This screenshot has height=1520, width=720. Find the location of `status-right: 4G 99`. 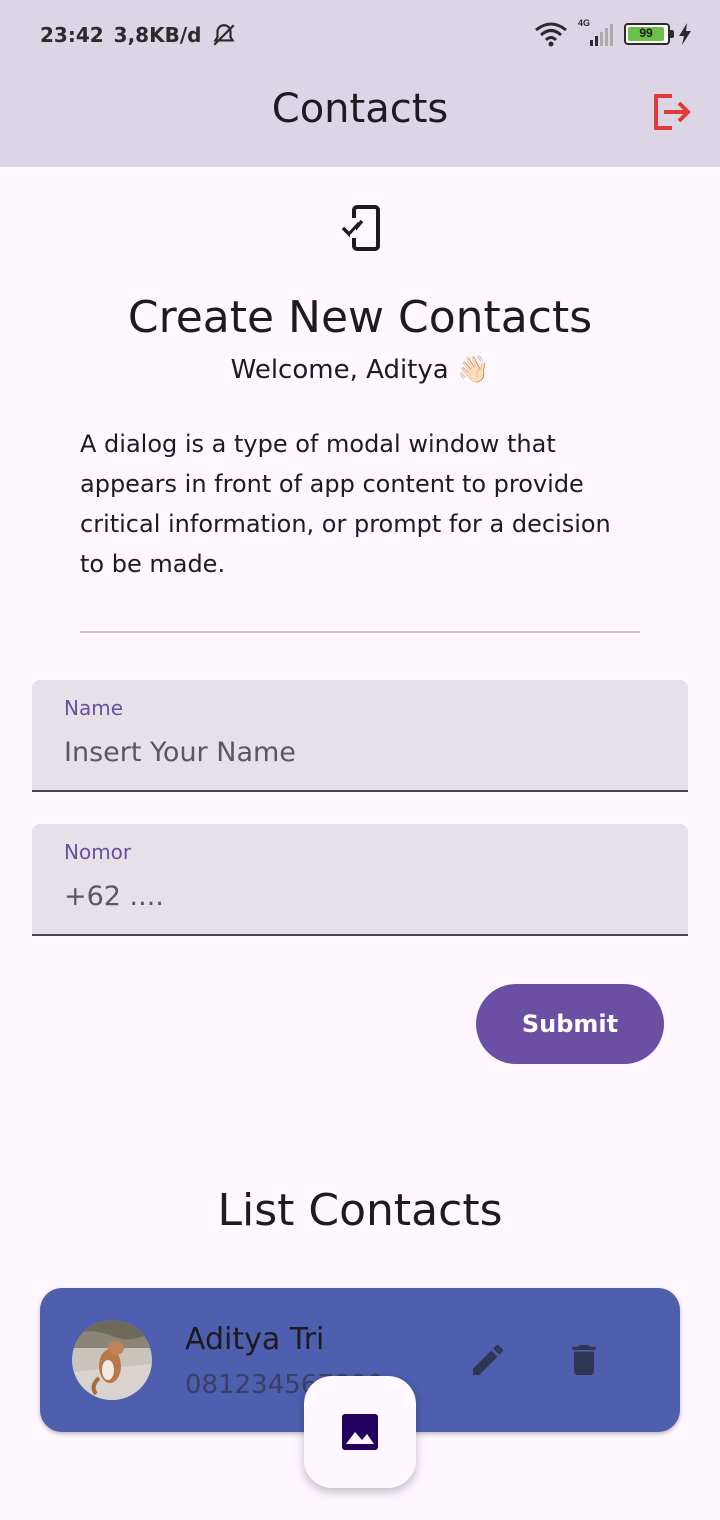

status-right: 4G 99 is located at coordinates (613, 33).